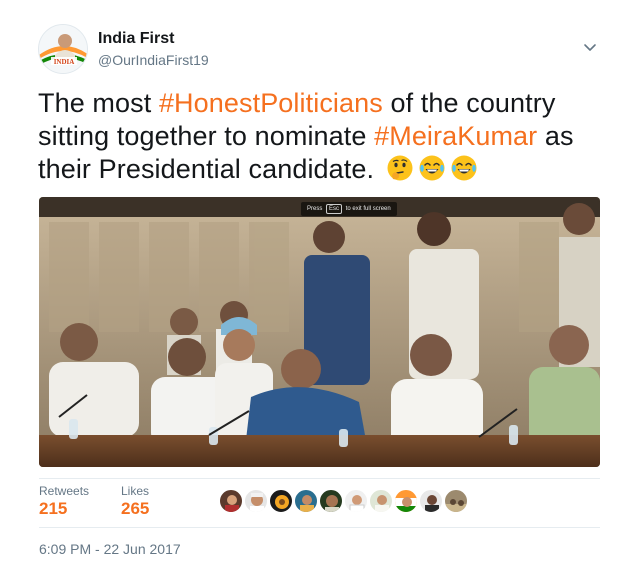  I want to click on hint-prefix: Press, so click(315, 209).